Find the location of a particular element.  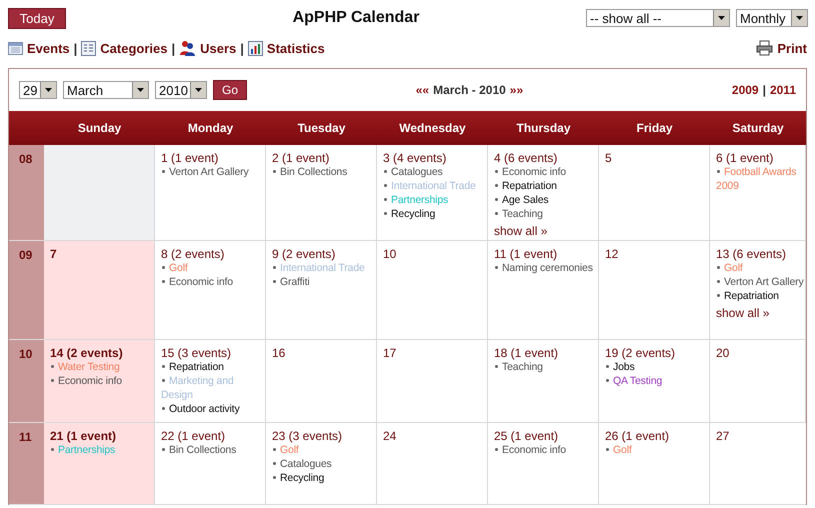

day-date: 13 (6 events) is located at coordinates (760, 254).